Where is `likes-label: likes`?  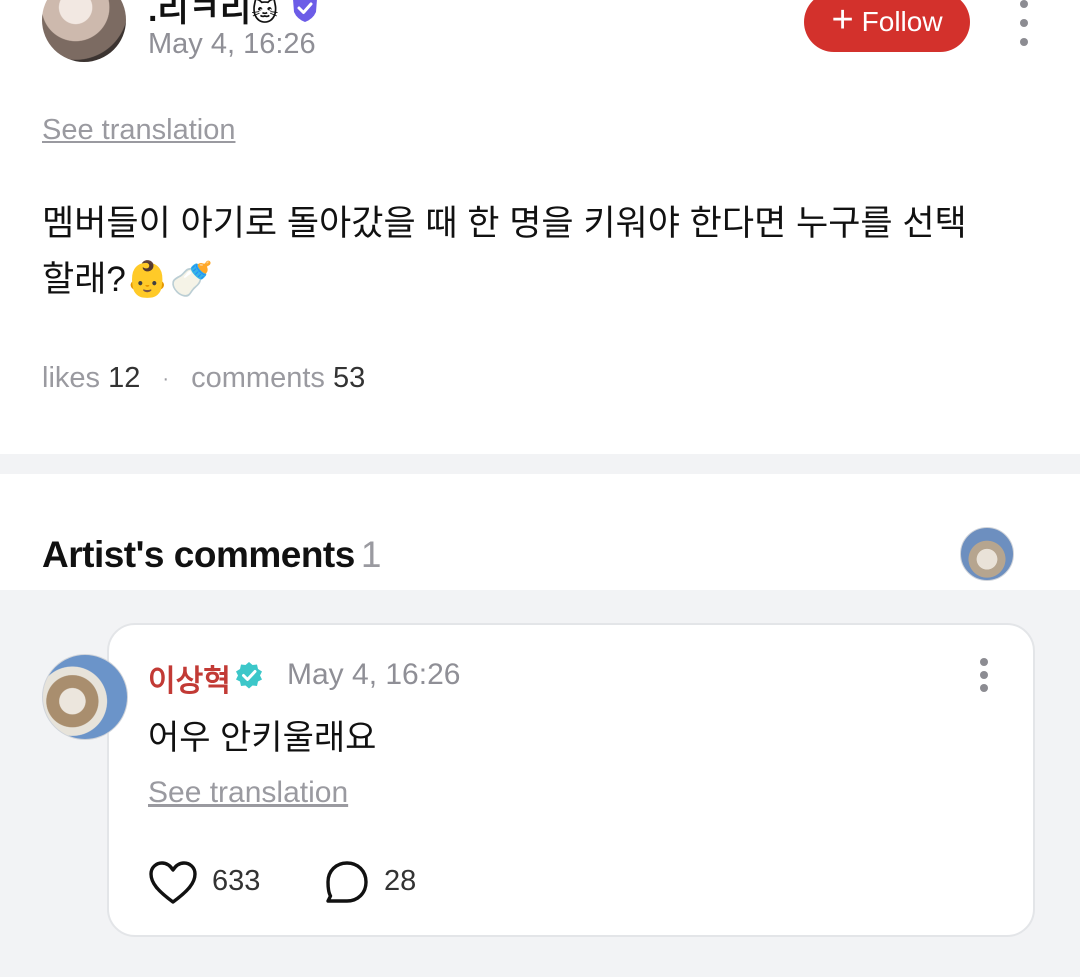
likes-label: likes is located at coordinates (71, 378).